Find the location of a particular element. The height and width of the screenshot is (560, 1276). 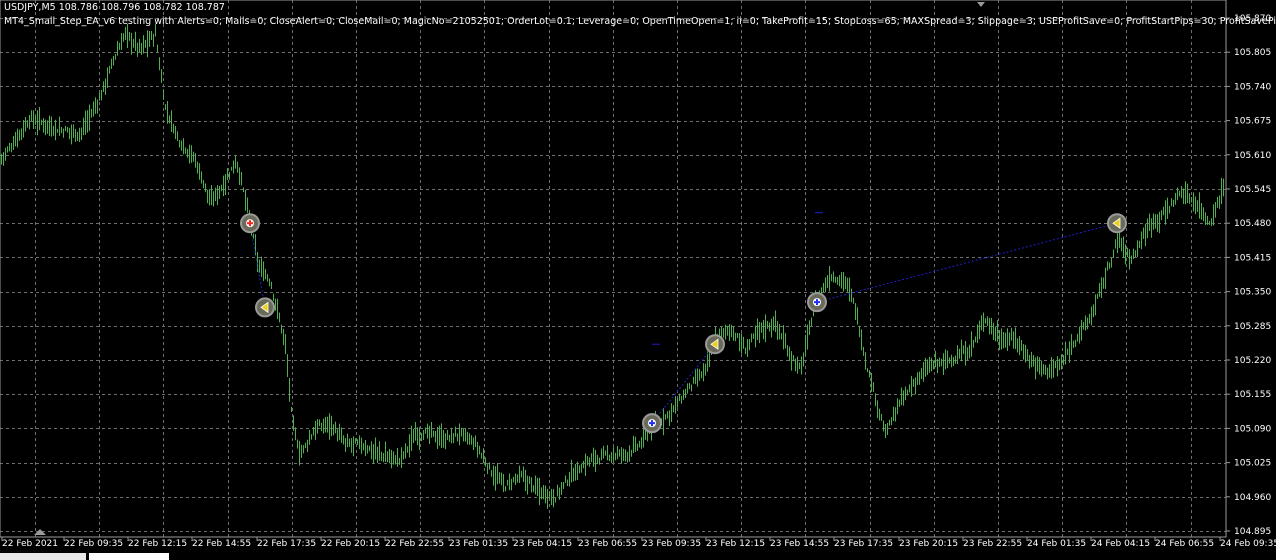

y-tick-label: 105.350 is located at coordinates (1252, 293).